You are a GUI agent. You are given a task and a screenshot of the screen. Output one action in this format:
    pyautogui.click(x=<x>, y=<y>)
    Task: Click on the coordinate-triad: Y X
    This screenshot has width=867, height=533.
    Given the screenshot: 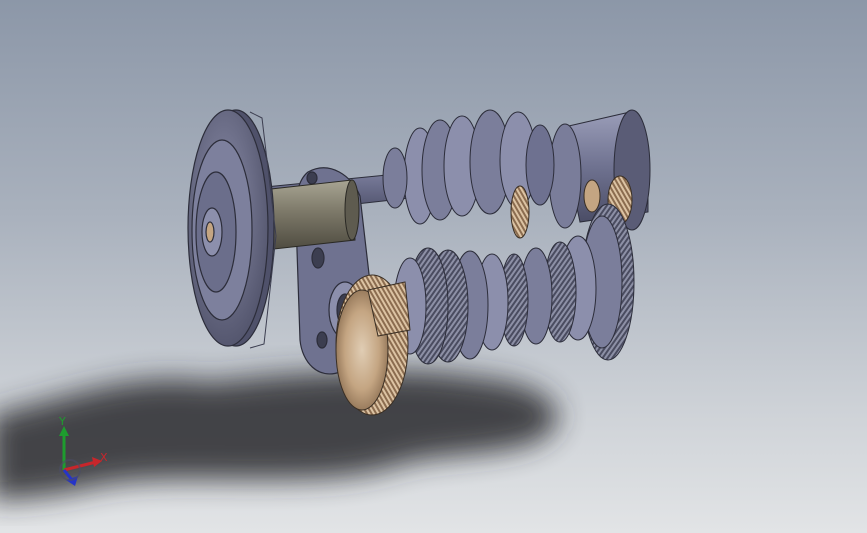 What is the action you would take?
    pyautogui.click(x=83, y=452)
    